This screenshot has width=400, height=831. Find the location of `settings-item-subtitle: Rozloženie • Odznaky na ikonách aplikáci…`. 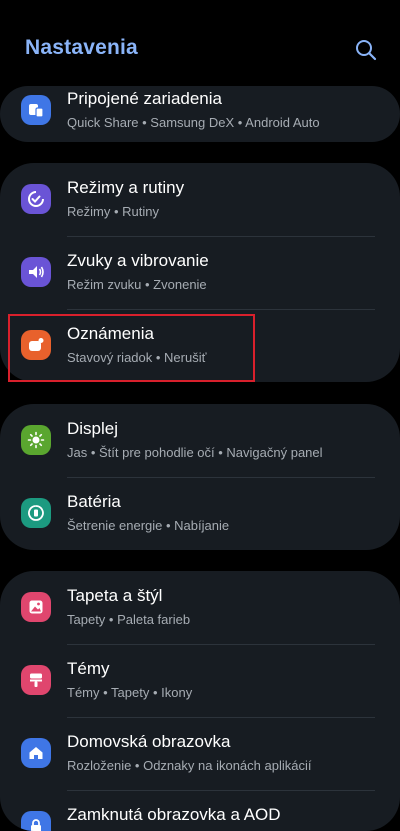

settings-item-subtitle: Rozloženie • Odznaky na ikonách aplikáci… is located at coordinates (189, 765).